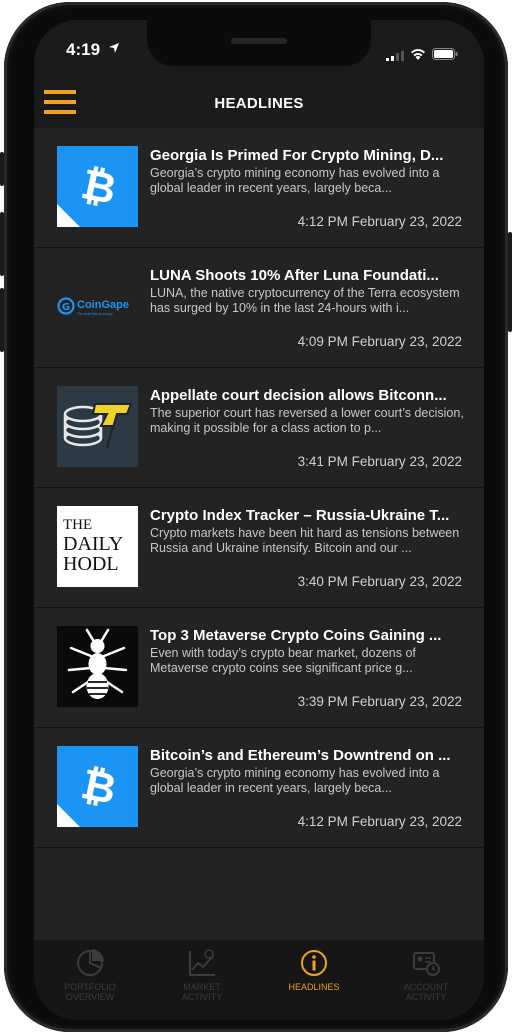 Image resolution: width=512 pixels, height=1036 pixels. What do you see at coordinates (90, 962) in the screenshot?
I see `pie-chart-icon` at bounding box center [90, 962].